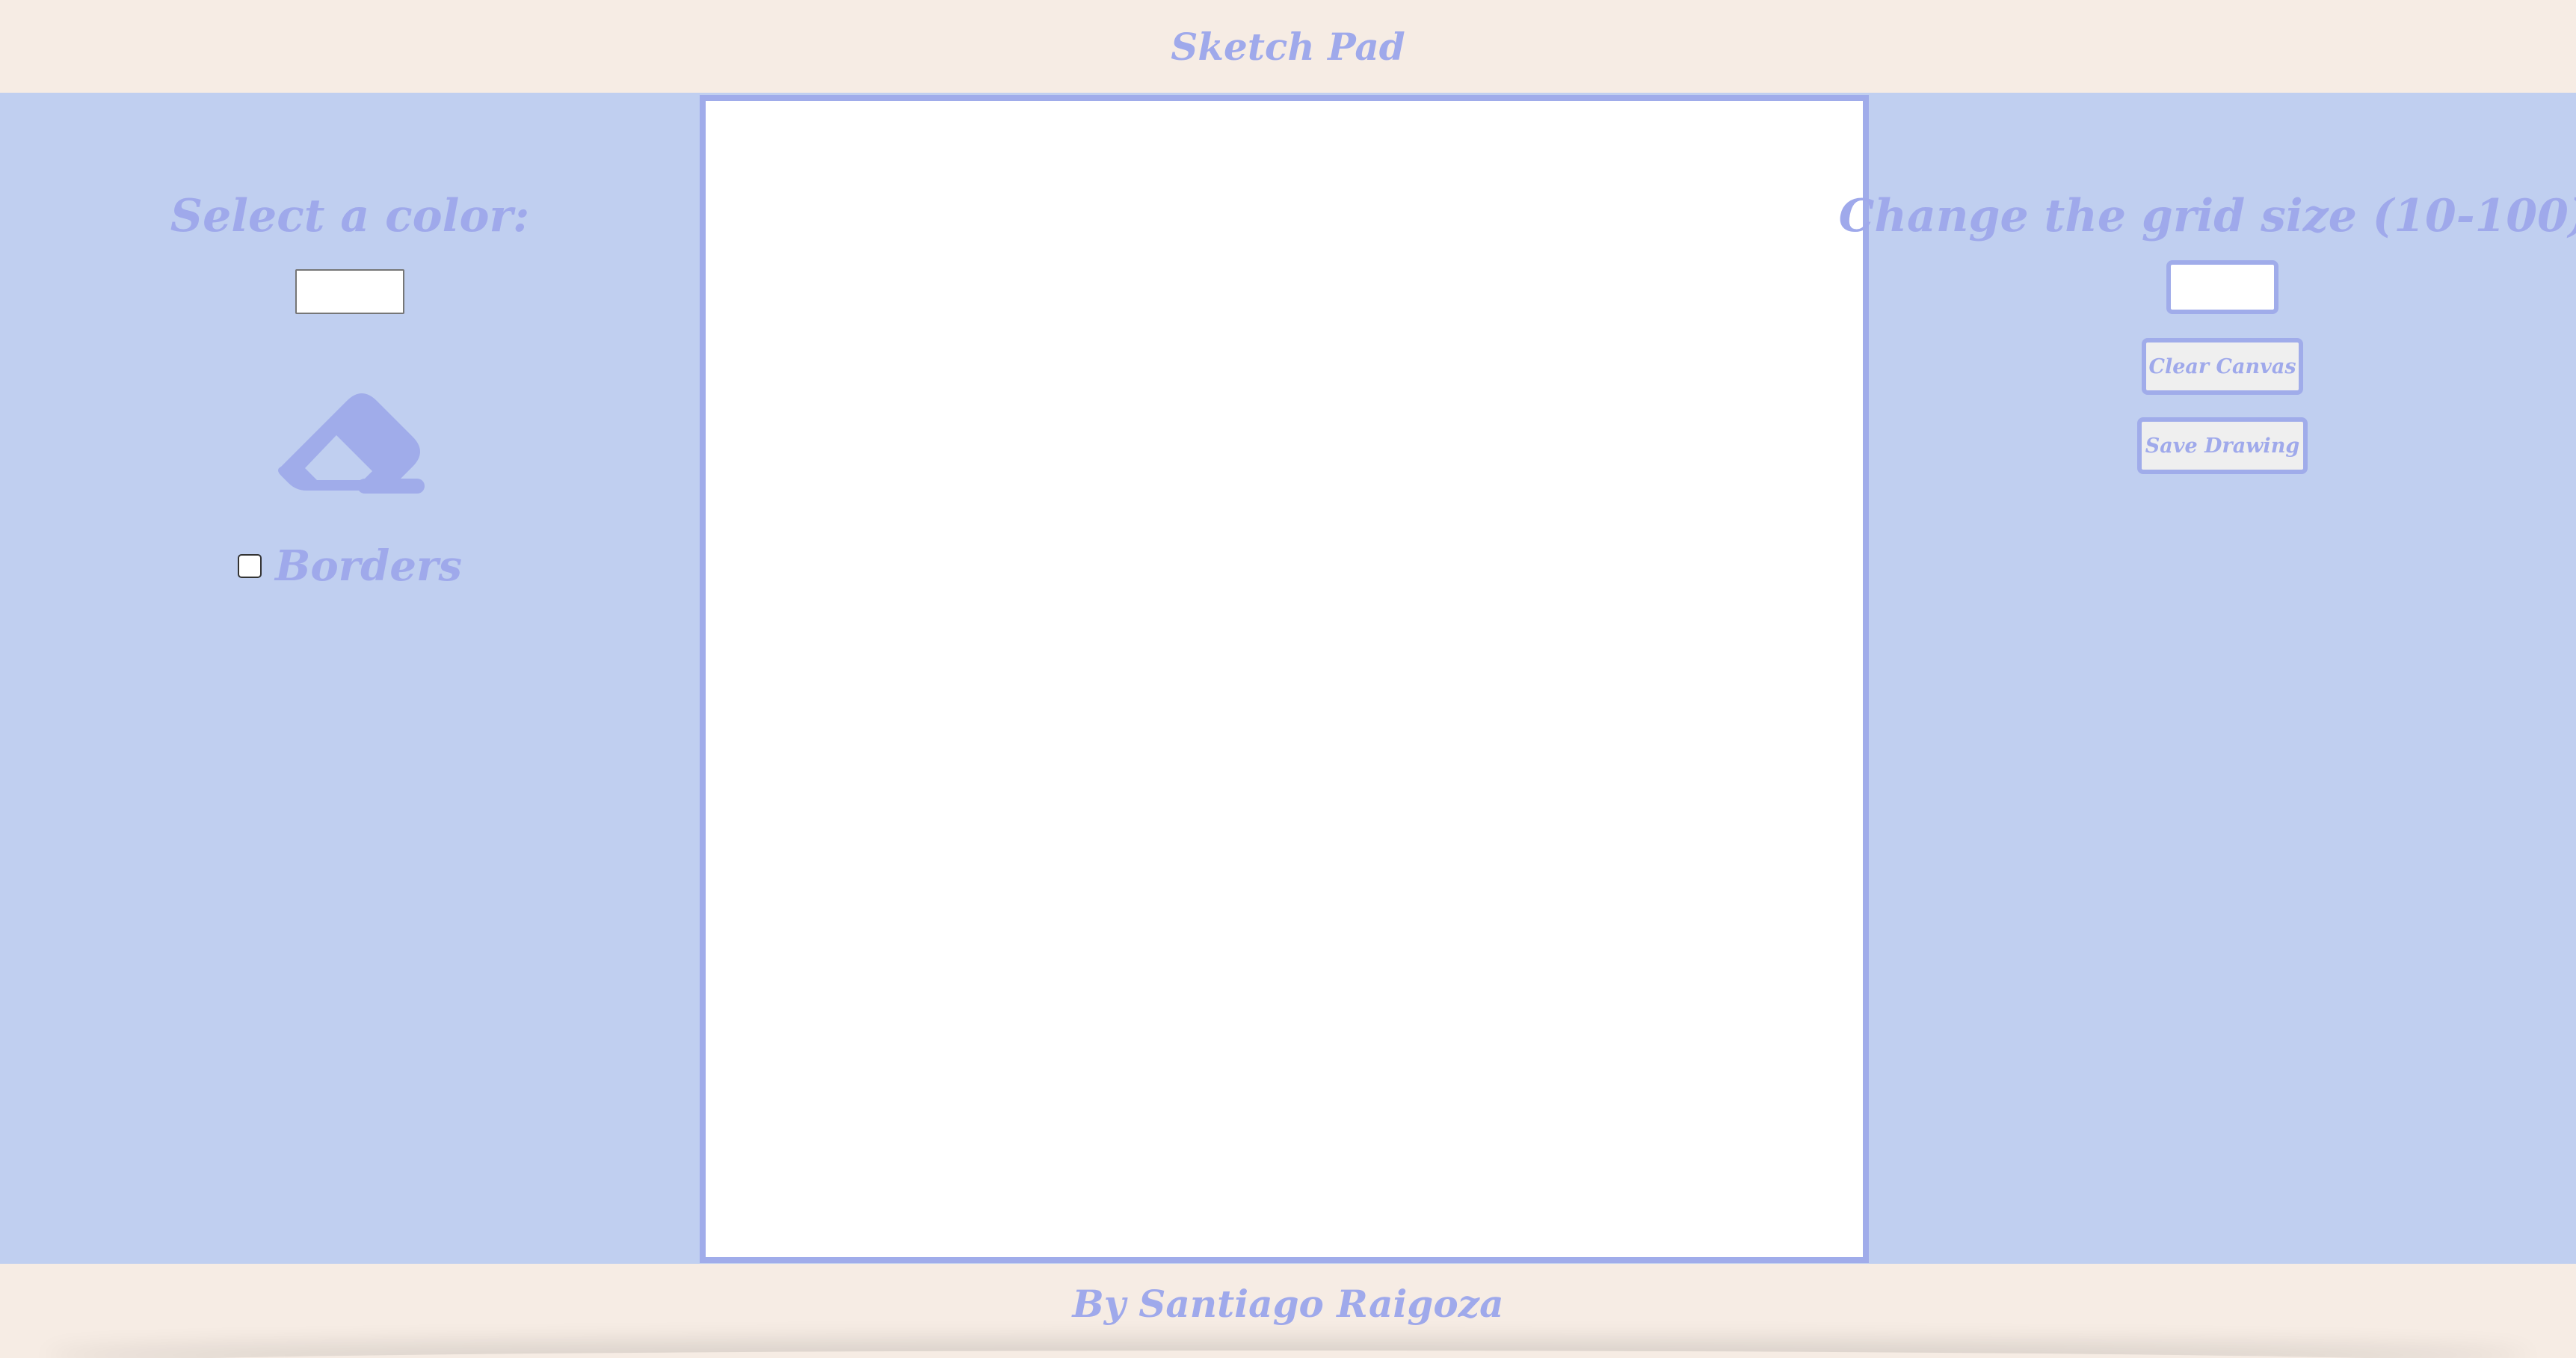 The width and height of the screenshot is (2576, 1358). I want to click on page-header: Sketch Pad, so click(1288, 46).